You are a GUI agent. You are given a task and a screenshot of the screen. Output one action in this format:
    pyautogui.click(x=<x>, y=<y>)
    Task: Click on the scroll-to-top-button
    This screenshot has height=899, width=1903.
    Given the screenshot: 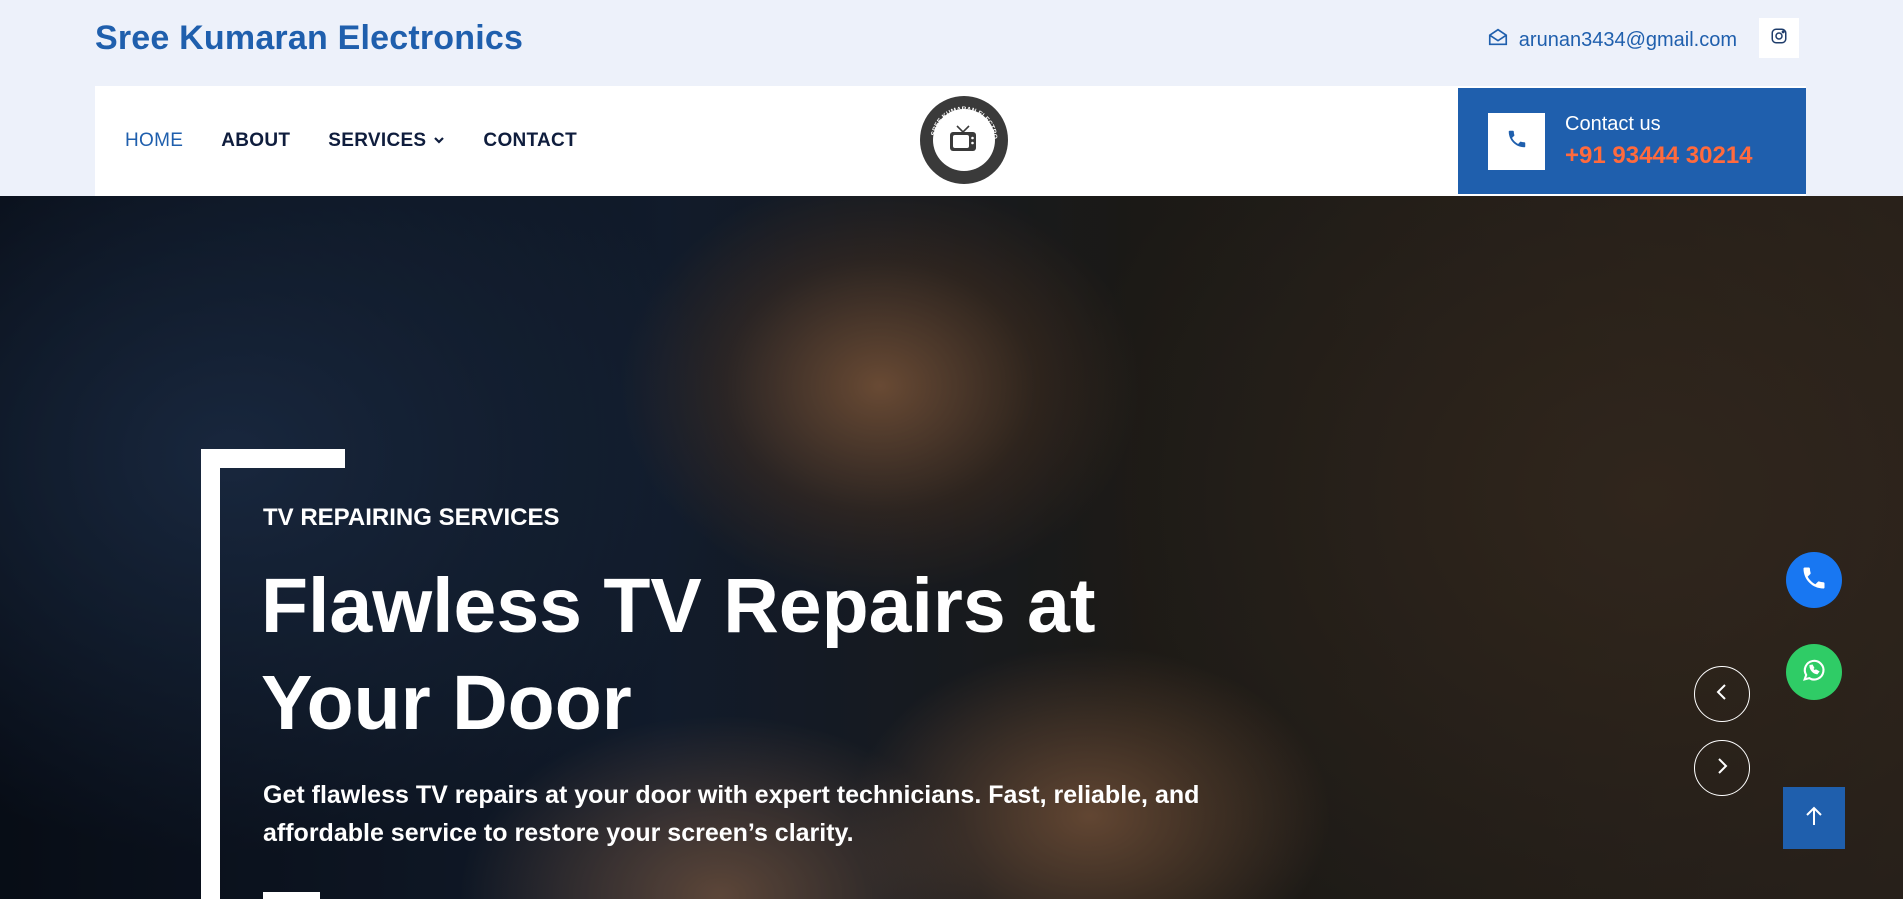 What is the action you would take?
    pyautogui.click(x=1814, y=818)
    